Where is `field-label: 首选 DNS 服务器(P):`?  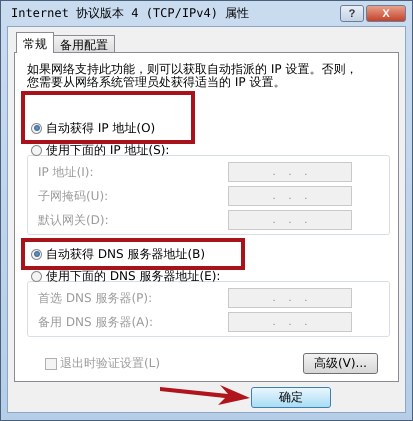 field-label: 首选 DNS 服务器(P): is located at coordinates (95, 298).